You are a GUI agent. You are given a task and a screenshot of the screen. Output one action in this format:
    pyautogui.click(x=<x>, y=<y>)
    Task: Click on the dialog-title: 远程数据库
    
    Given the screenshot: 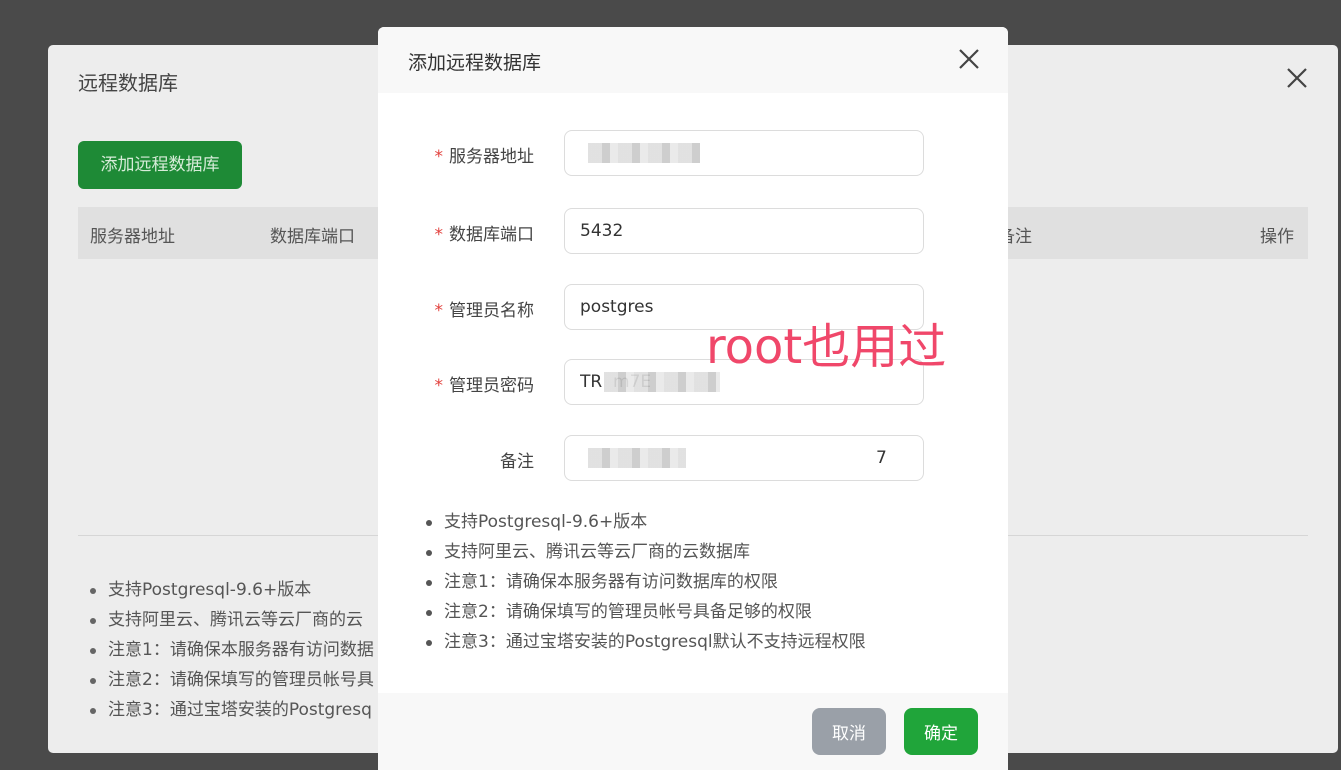 What is the action you would take?
    pyautogui.click(x=128, y=83)
    